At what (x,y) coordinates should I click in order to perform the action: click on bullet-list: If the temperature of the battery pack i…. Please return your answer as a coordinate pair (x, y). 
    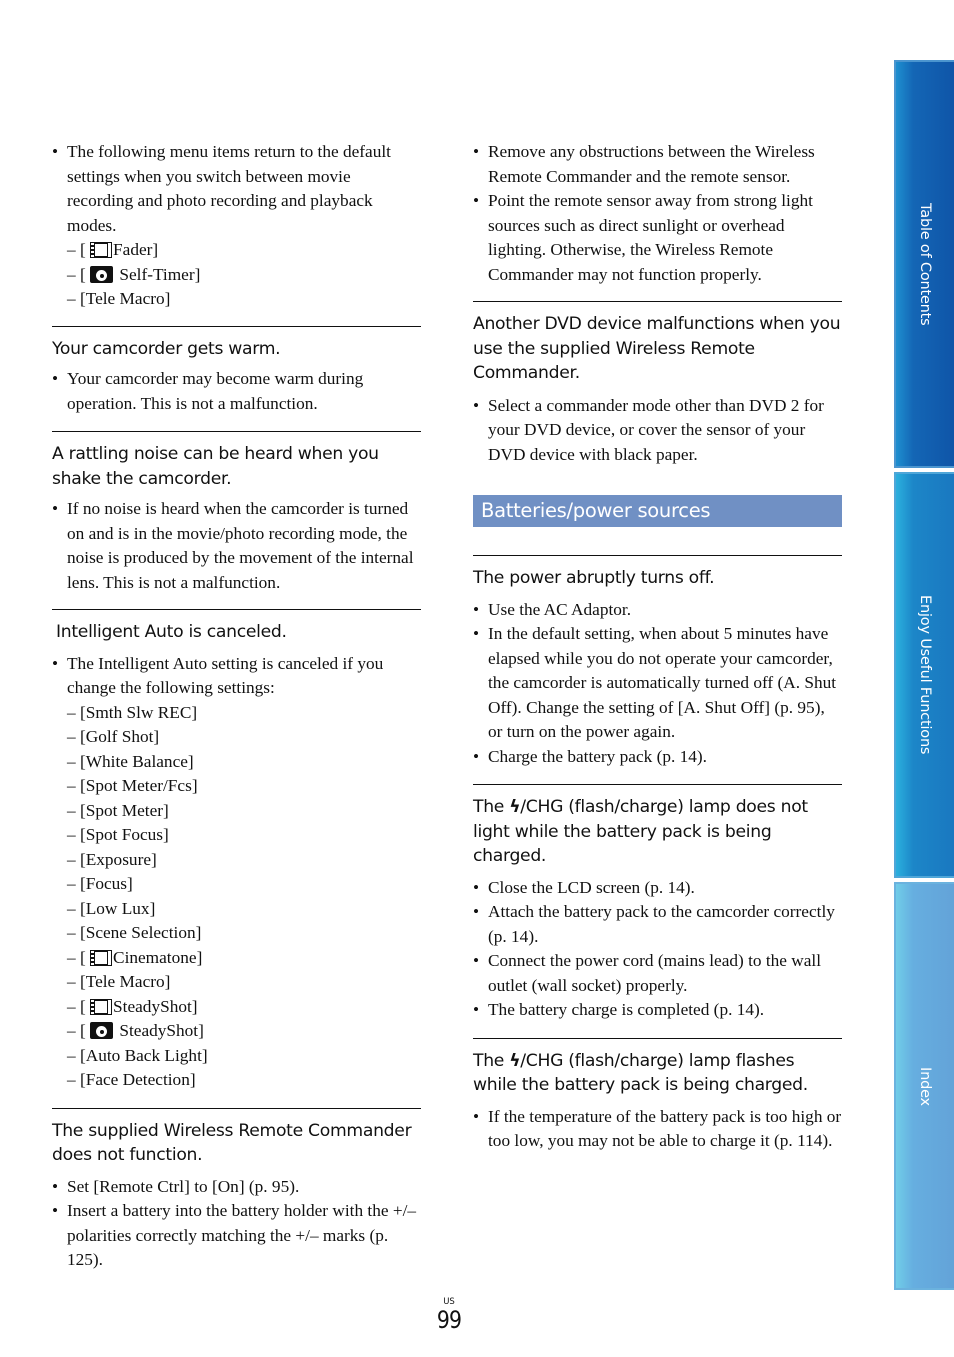
    Looking at the image, I should click on (657, 1129).